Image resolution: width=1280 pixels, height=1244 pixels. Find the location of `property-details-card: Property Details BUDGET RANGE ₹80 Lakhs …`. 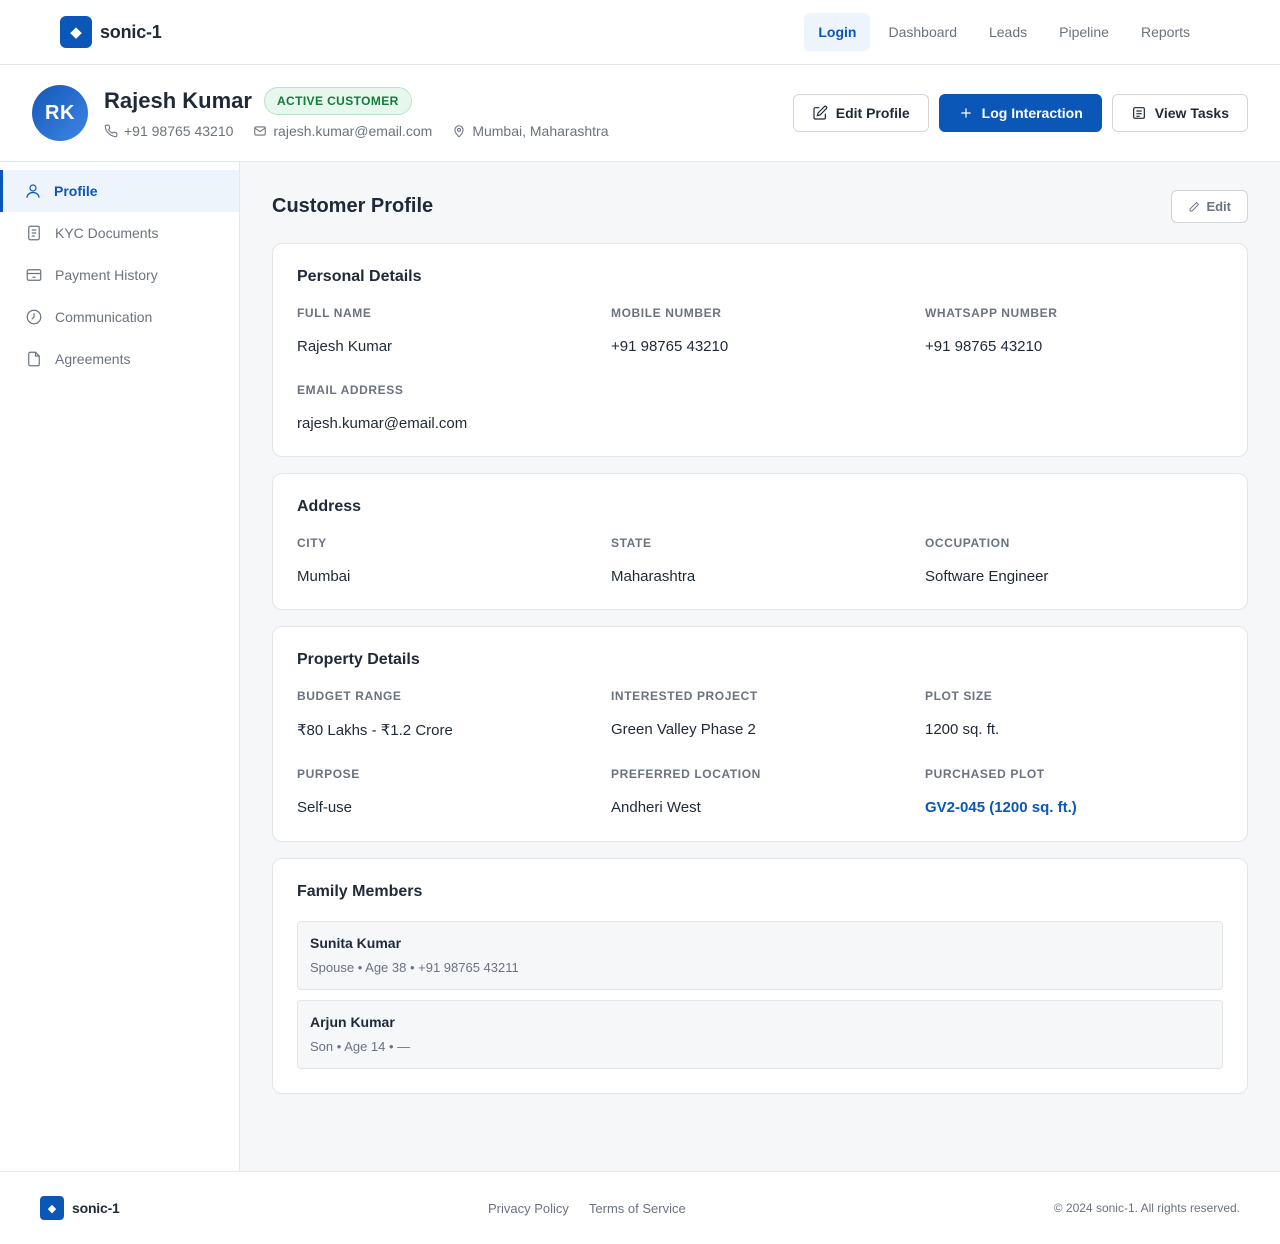

property-details-card: Property Details BUDGET RANGE ₹80 Lakhs … is located at coordinates (760, 734).